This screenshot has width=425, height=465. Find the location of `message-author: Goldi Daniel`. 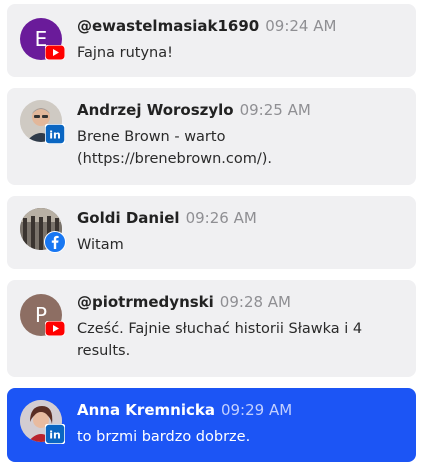

message-author: Goldi Daniel is located at coordinates (128, 218).